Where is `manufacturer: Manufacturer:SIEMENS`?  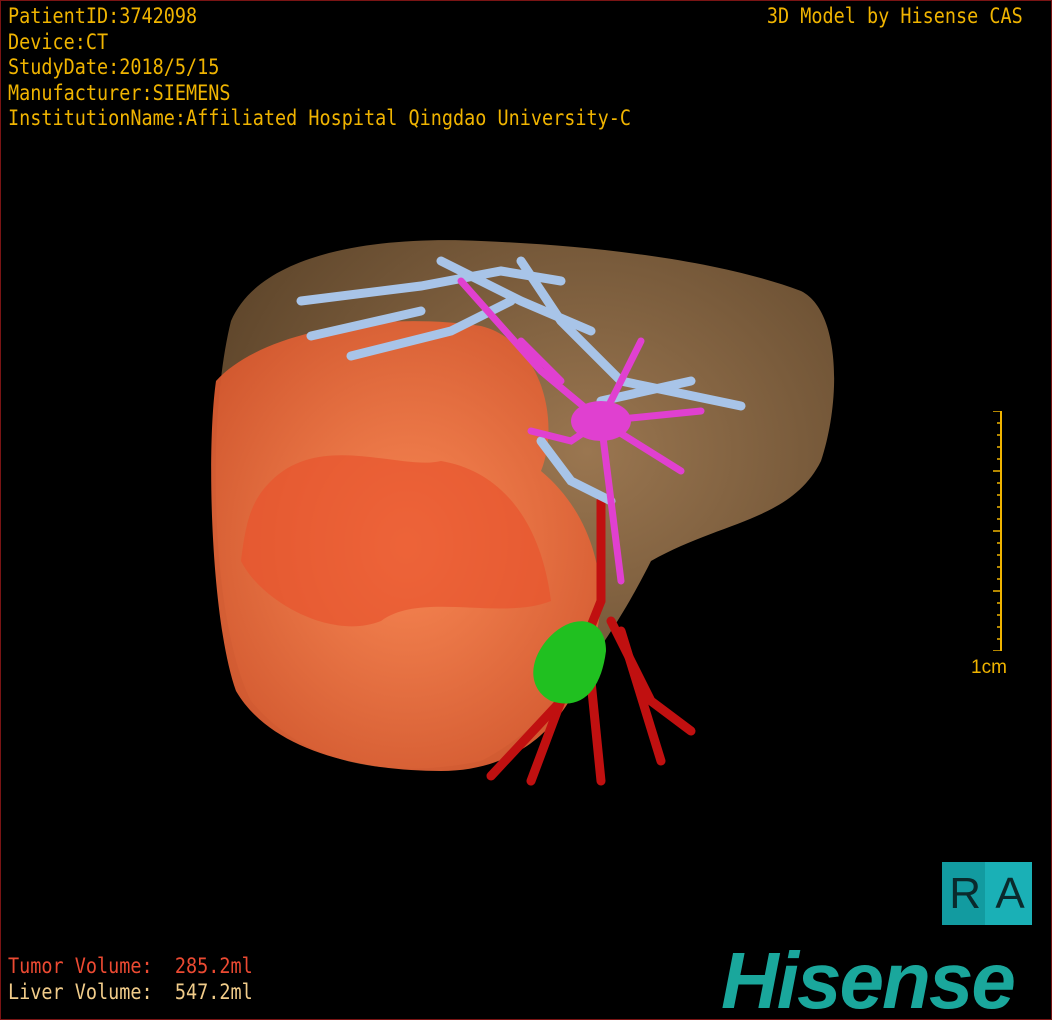 manufacturer: Manufacturer:SIEMENS is located at coordinates (119, 92).